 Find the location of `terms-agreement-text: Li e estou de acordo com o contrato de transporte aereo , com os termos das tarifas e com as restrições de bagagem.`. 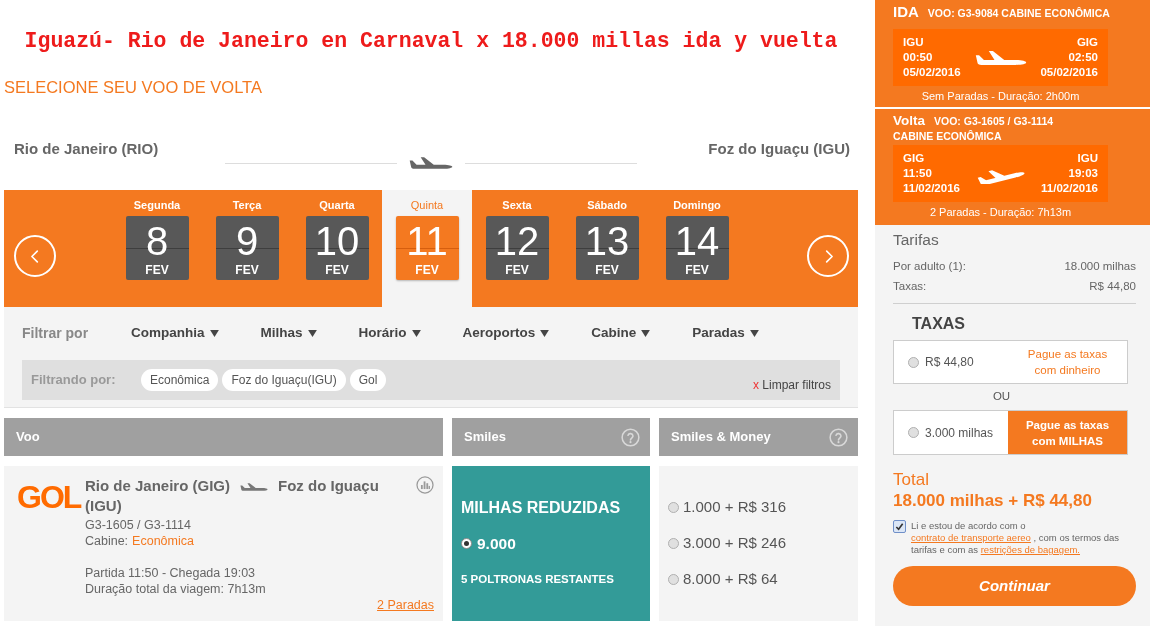

terms-agreement-text: Li e estou de acordo com o contrato de transporte aereo , com os termos das tarifas e com as restrições de bagagem. is located at coordinates (1016, 538).